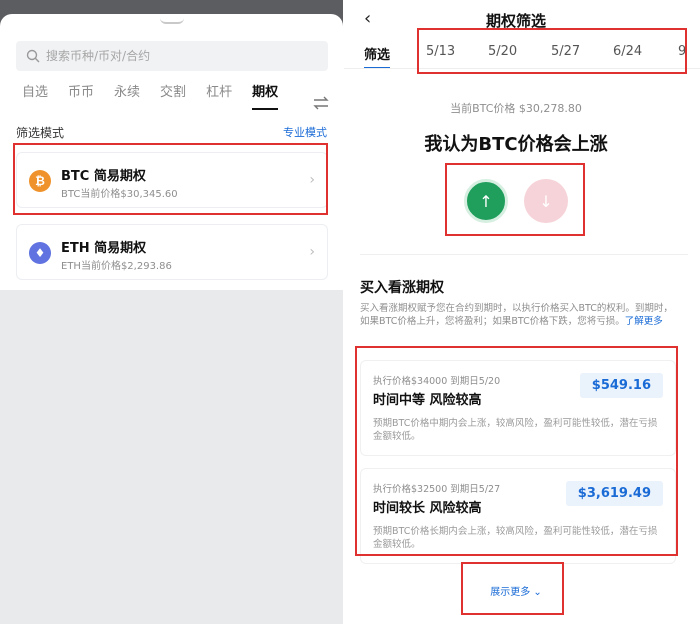  What do you see at coordinates (265, 95) in the screenshot?
I see `market-tab-options: 期权` at bounding box center [265, 95].